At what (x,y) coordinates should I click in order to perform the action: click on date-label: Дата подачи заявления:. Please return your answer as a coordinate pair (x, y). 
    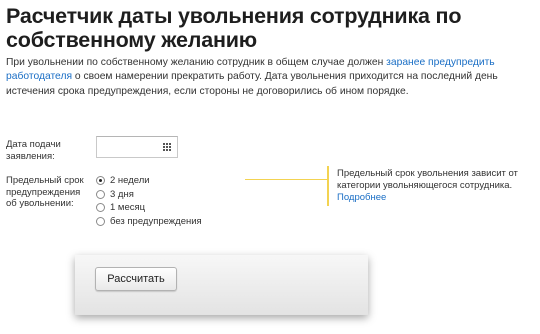
    Looking at the image, I should click on (33, 150).